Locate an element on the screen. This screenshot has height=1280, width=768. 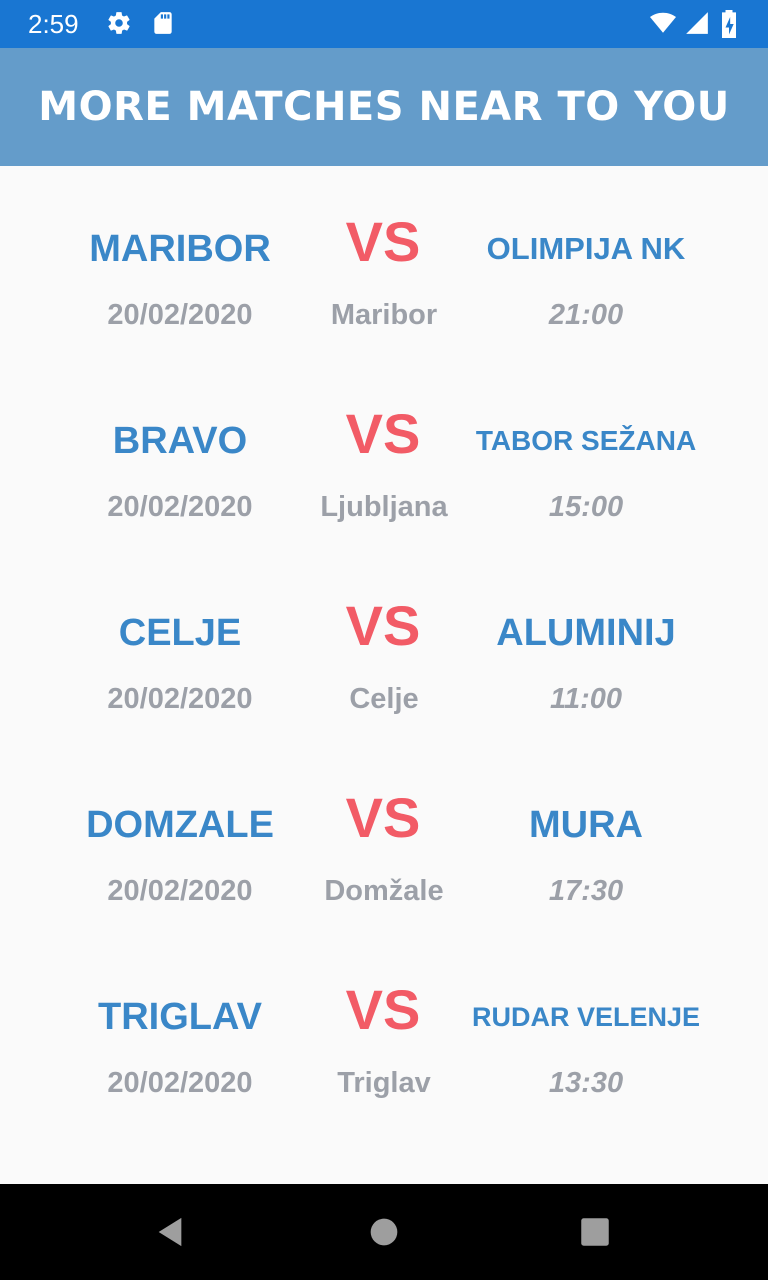
status-time: 2:59 is located at coordinates (53, 24).